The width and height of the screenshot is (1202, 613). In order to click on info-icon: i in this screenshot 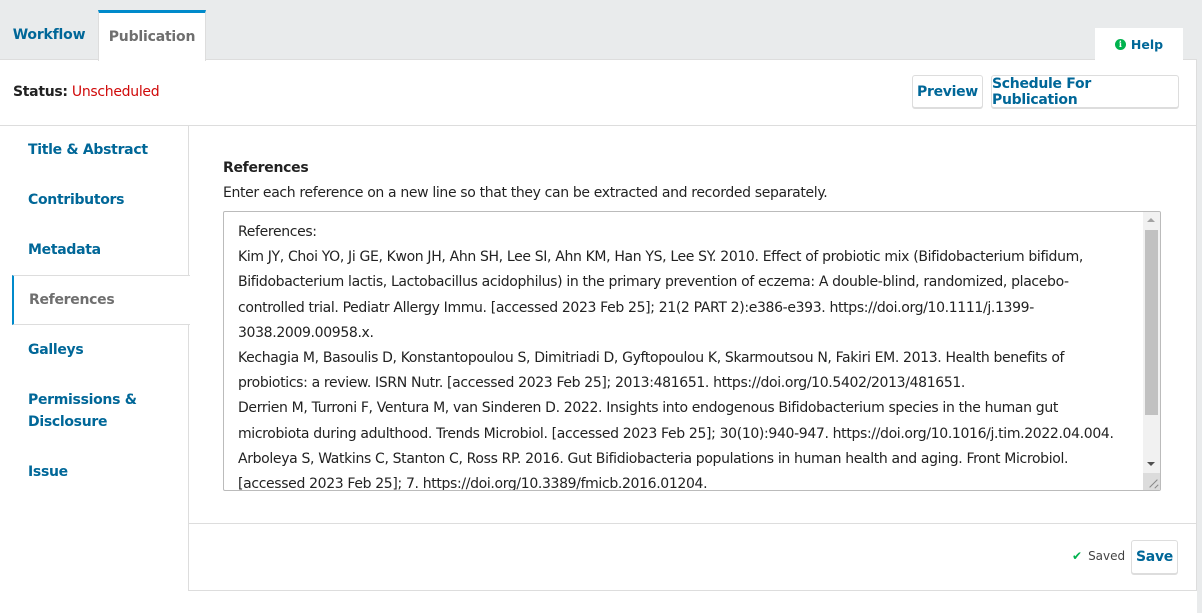, I will do `click(1120, 44)`.